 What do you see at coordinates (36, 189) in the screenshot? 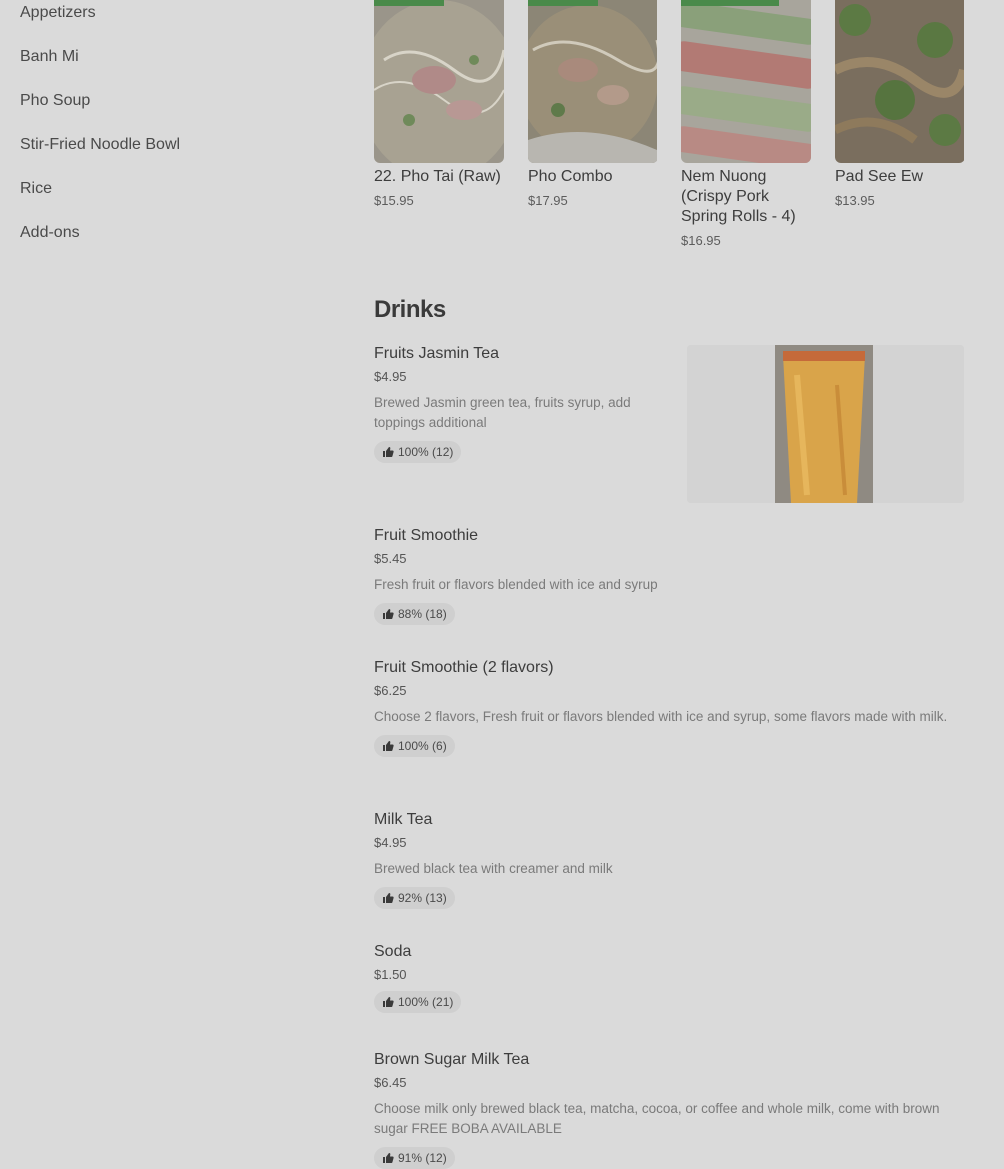
I see `sidebar-item-rice: Rice` at bounding box center [36, 189].